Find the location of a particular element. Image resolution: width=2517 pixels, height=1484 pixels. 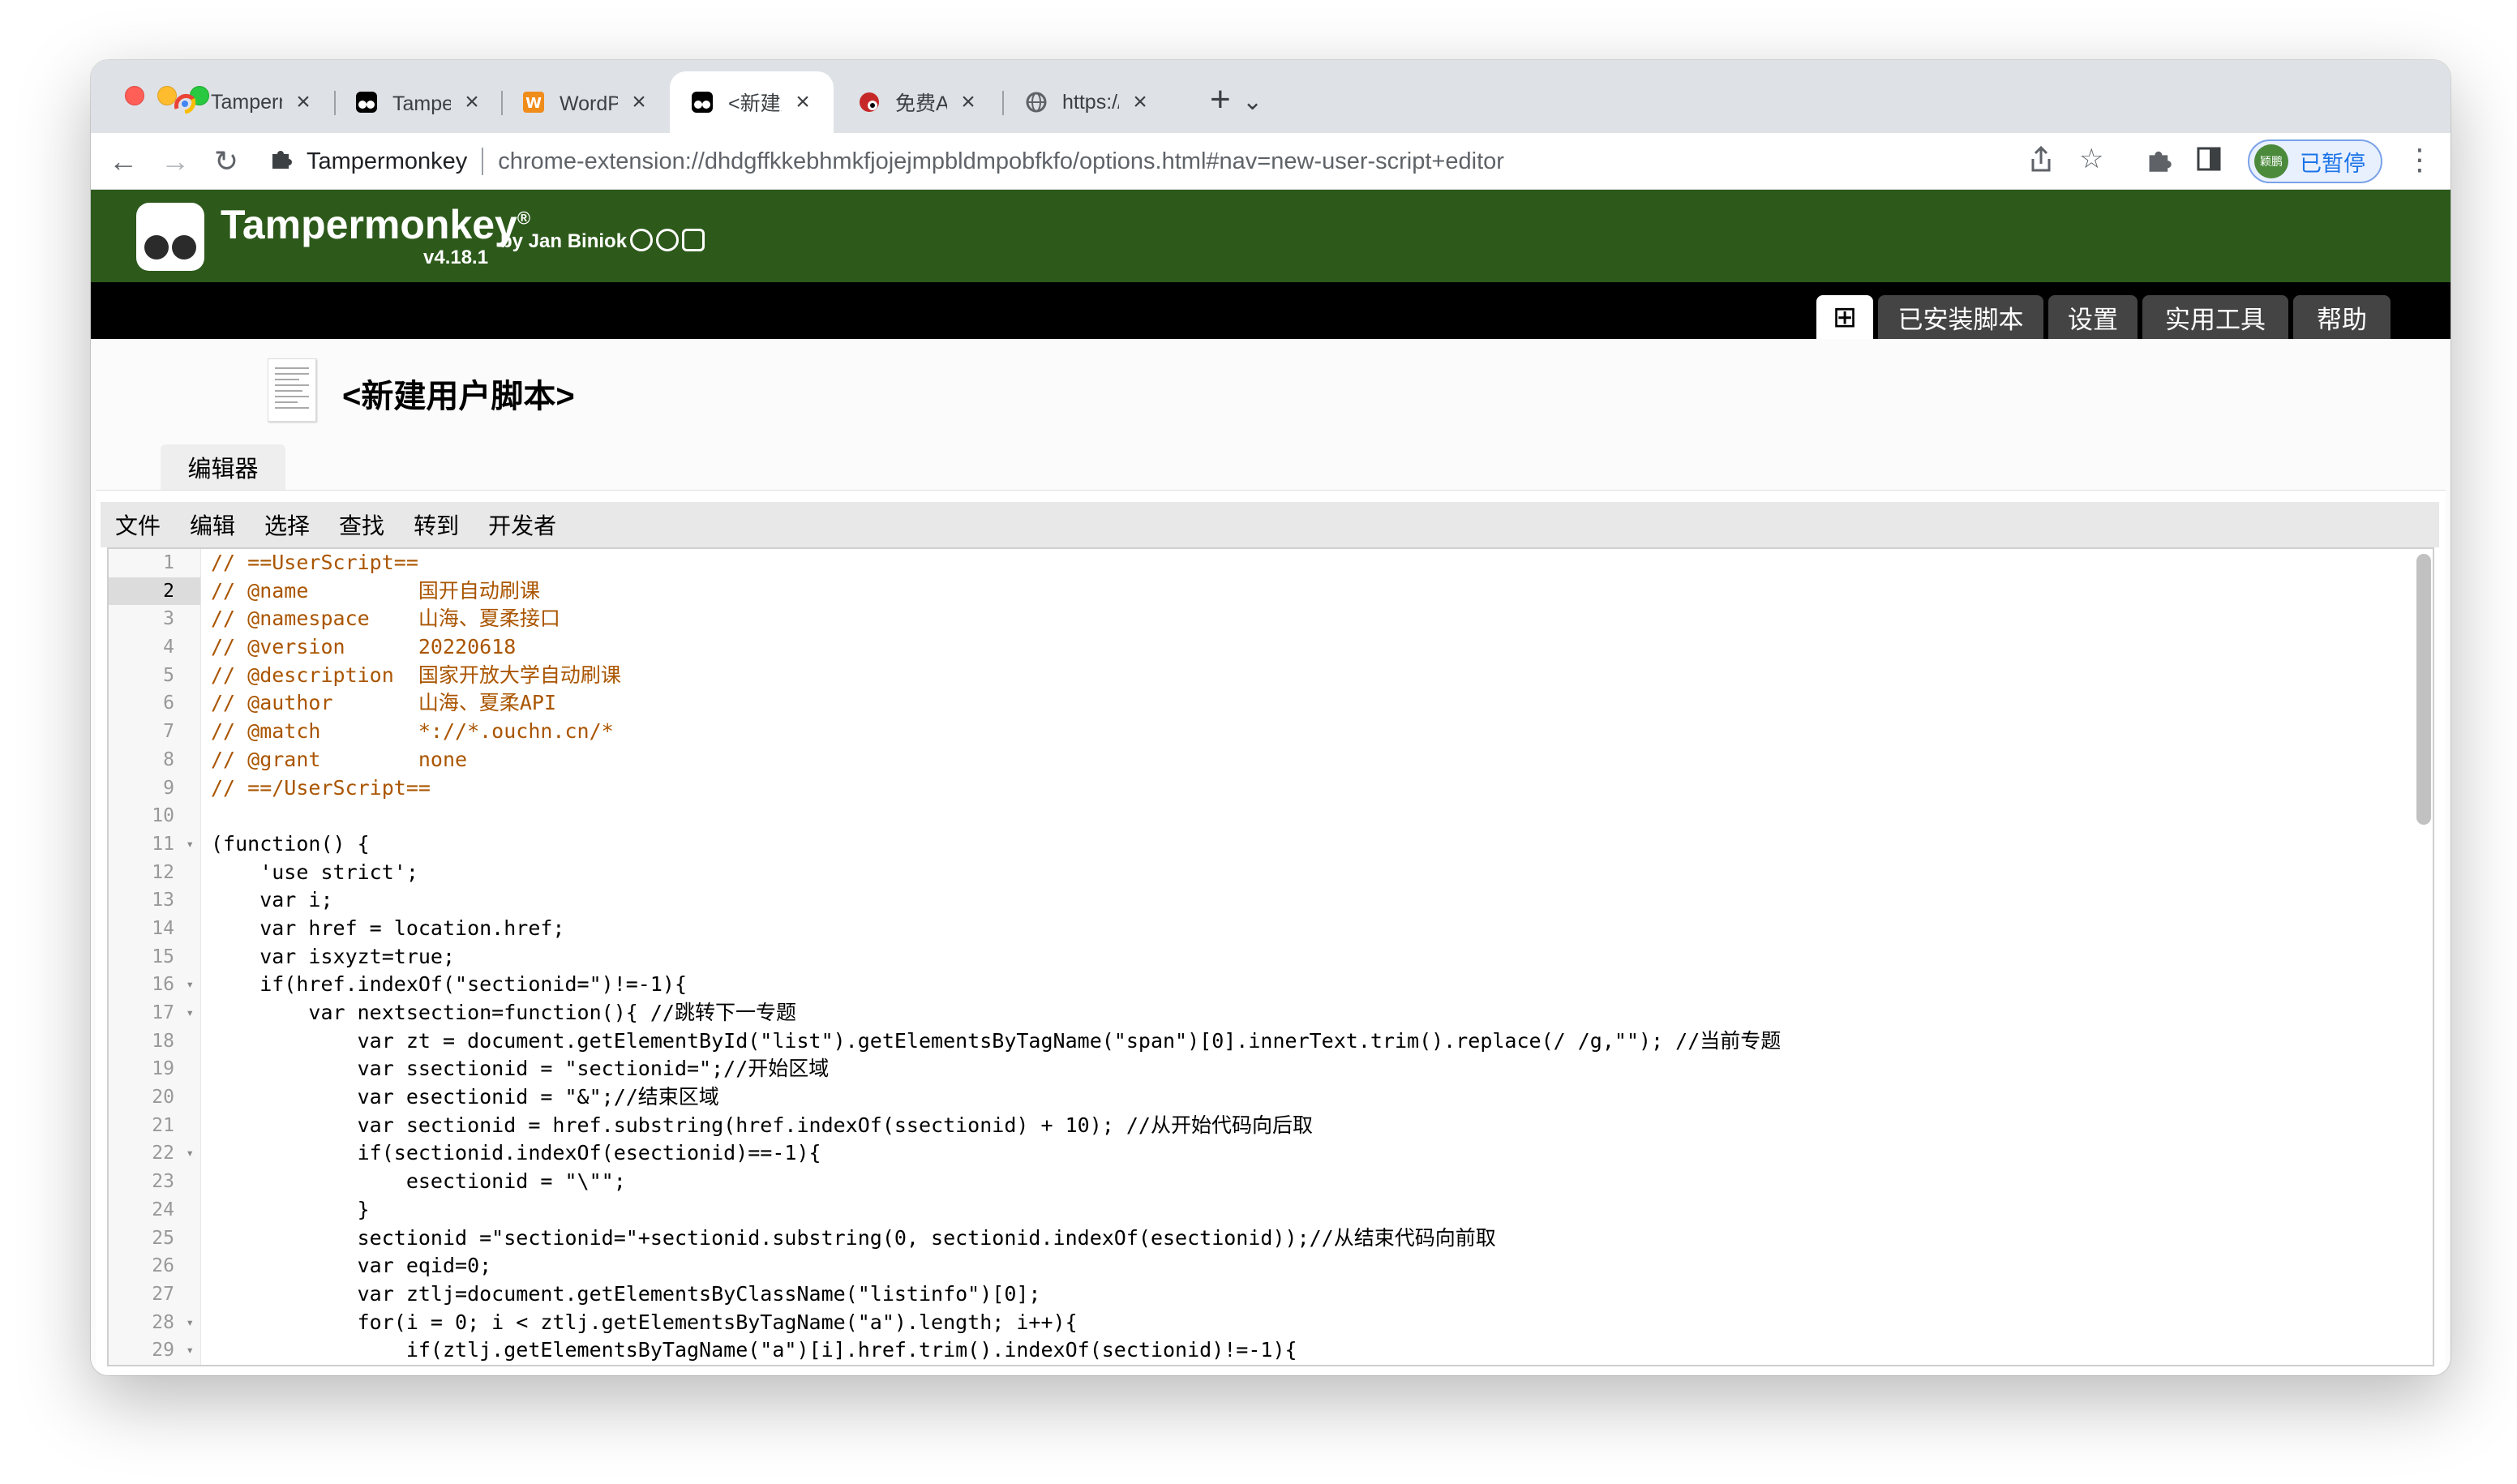

new-script-tab: ⊞ is located at coordinates (1844, 317).